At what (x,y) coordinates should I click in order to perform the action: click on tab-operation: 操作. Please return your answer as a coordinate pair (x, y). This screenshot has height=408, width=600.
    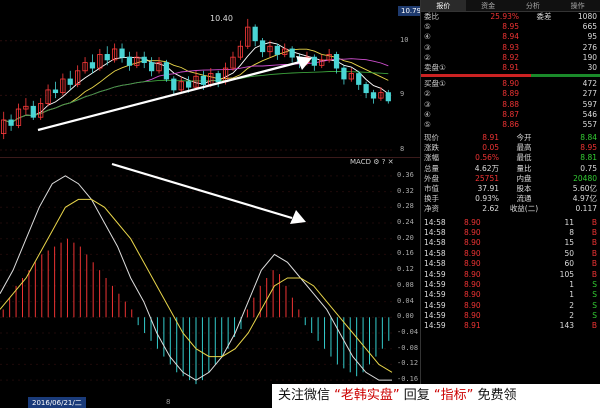
    Looking at the image, I should click on (577, 5).